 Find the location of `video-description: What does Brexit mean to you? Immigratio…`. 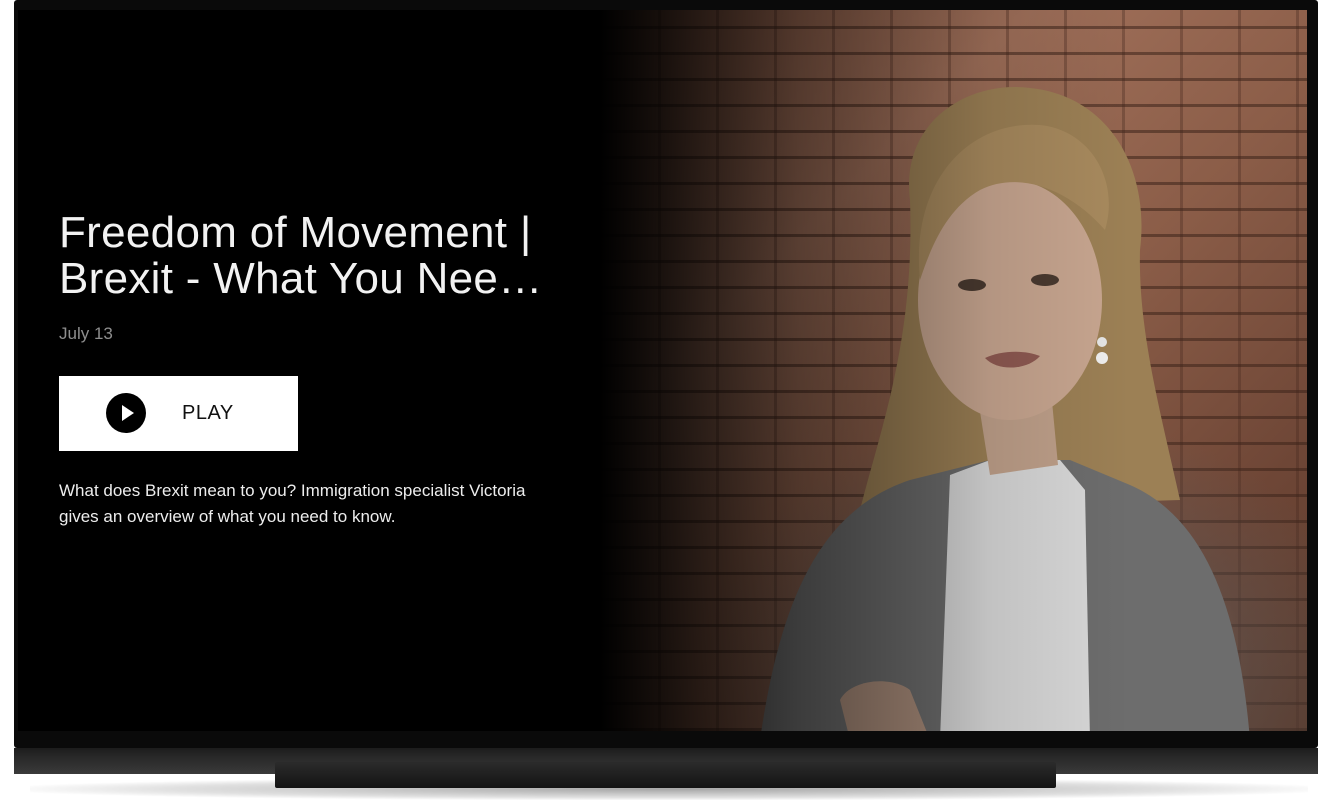

video-description: What does Brexit mean to you? Immigratio… is located at coordinates (292, 503).